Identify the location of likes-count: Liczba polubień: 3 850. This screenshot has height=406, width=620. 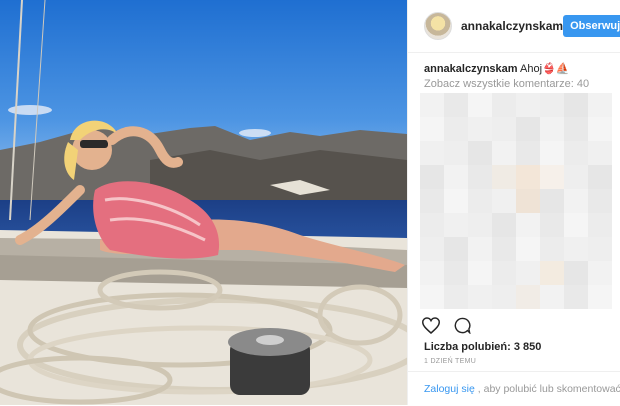
(482, 347).